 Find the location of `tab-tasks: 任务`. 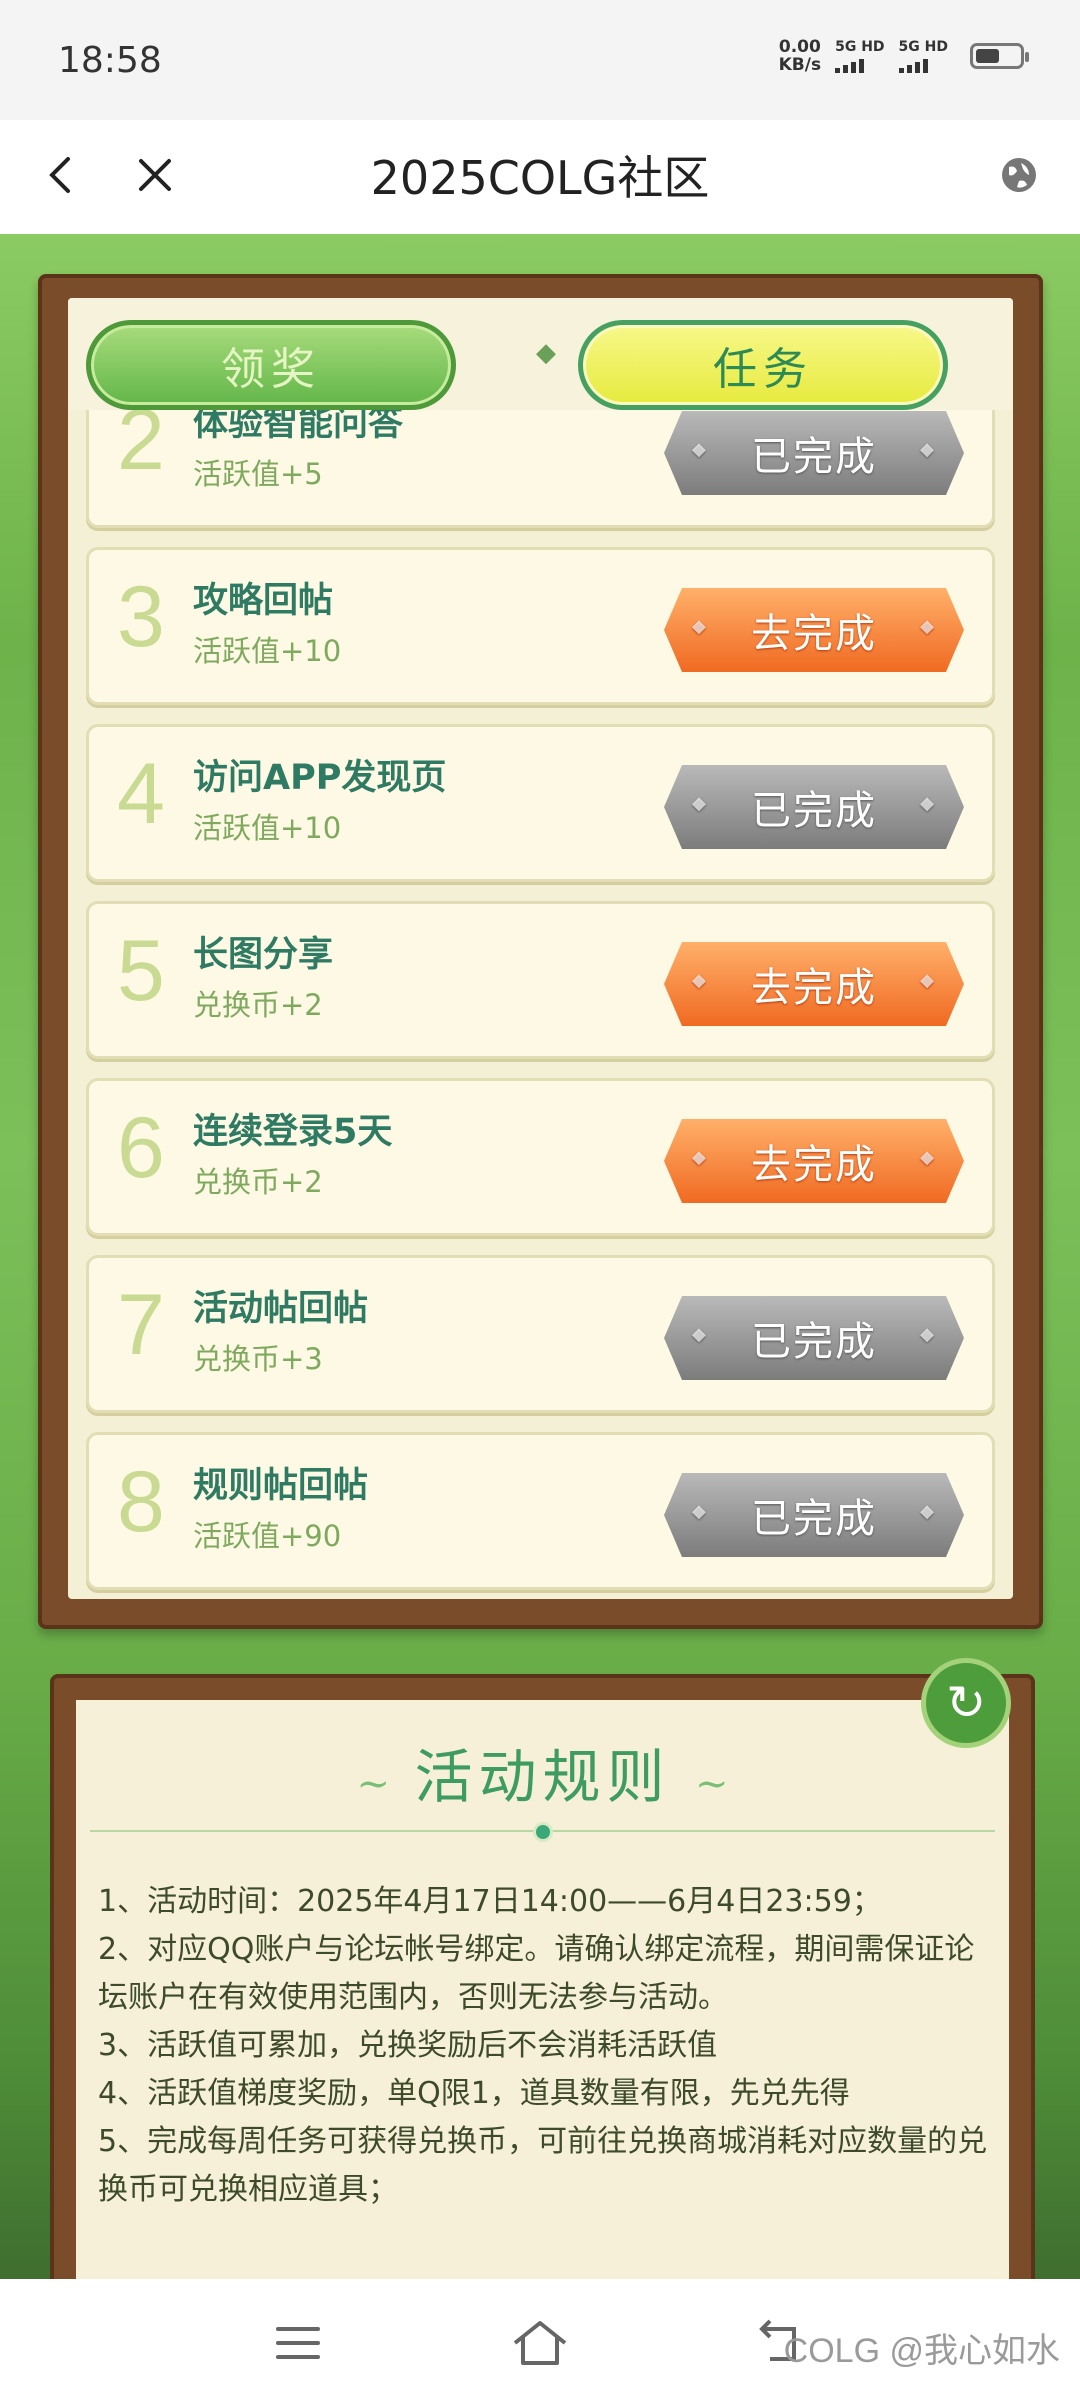

tab-tasks: 任务 is located at coordinates (763, 365).